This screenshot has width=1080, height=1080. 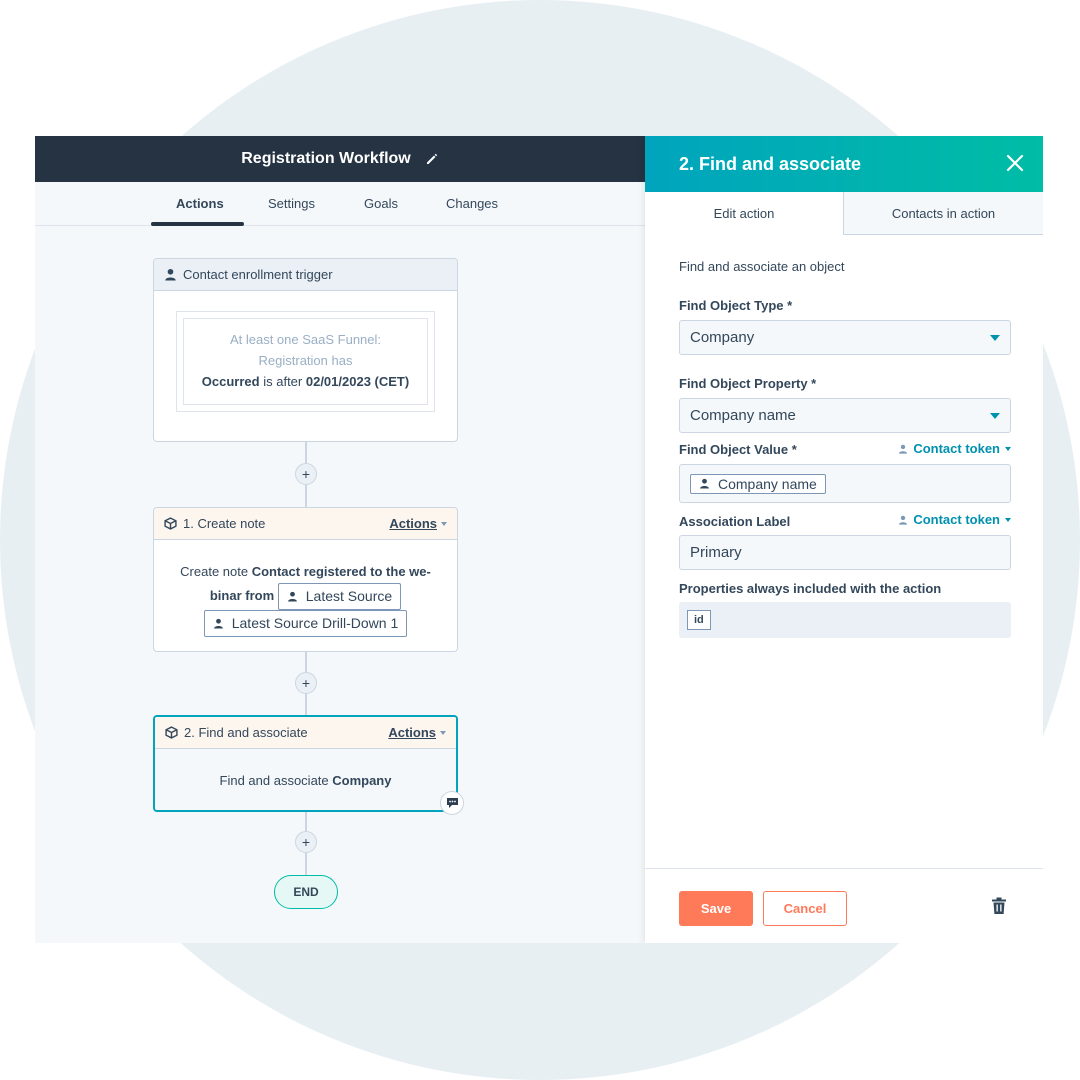 I want to click on panel-header: 2. Find and associate, so click(x=844, y=164).